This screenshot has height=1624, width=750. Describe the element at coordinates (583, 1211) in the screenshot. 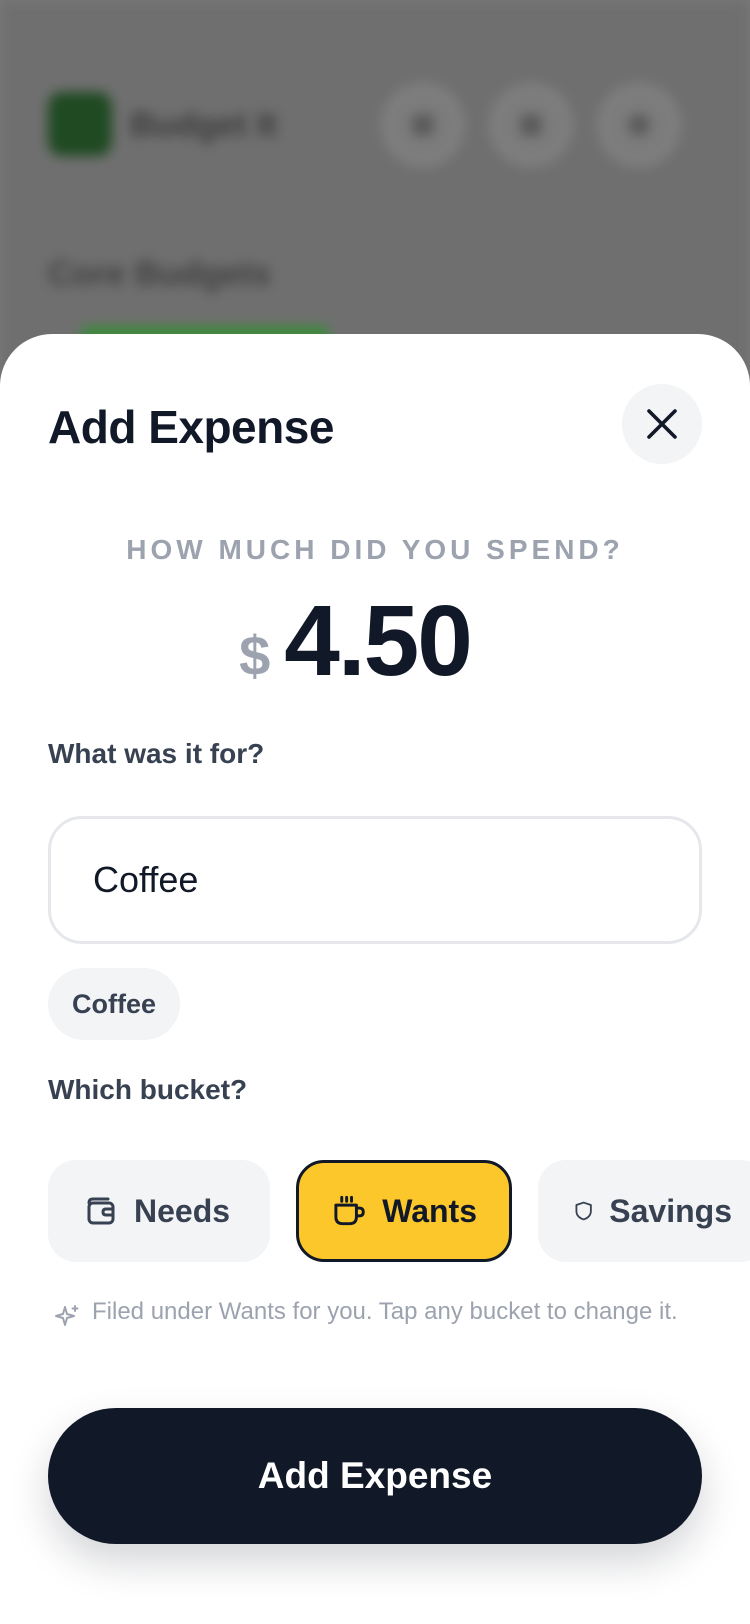

I see `shield-icon` at that location.